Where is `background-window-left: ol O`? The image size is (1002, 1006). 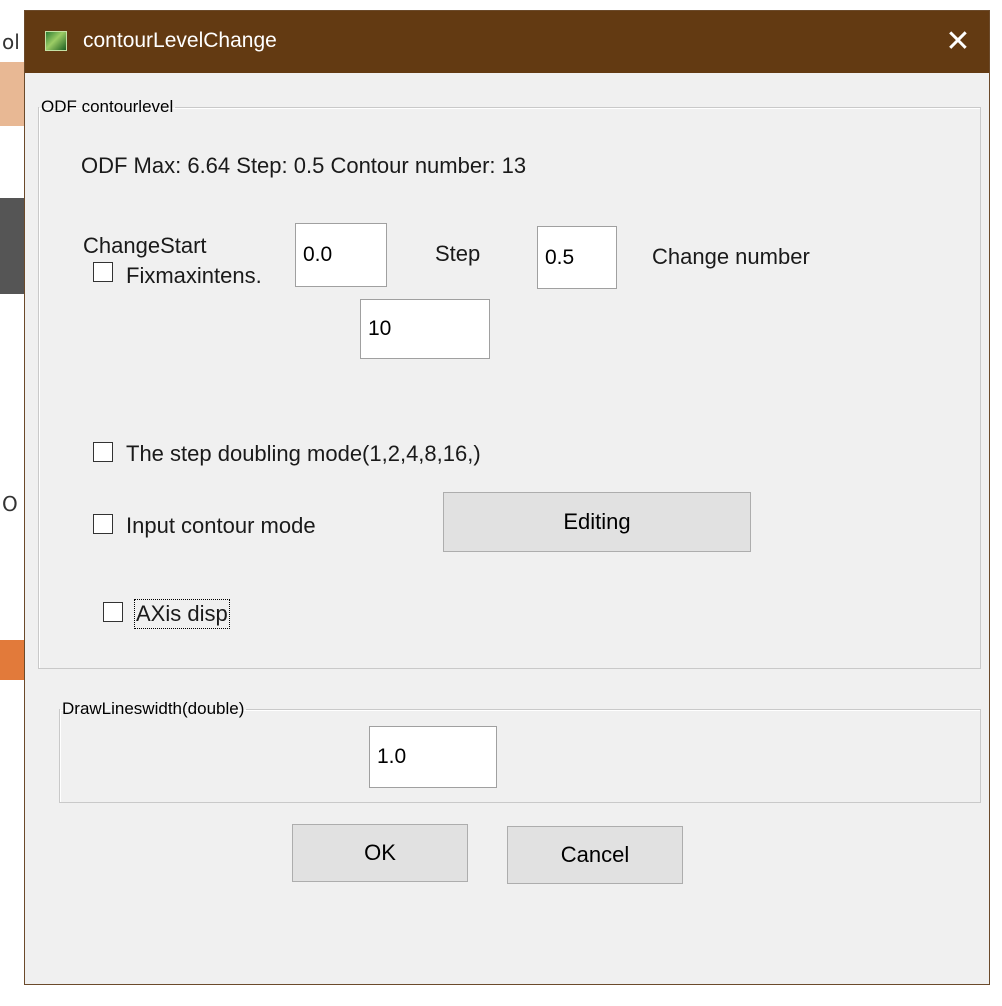
background-window-left: ol O is located at coordinates (12, 503).